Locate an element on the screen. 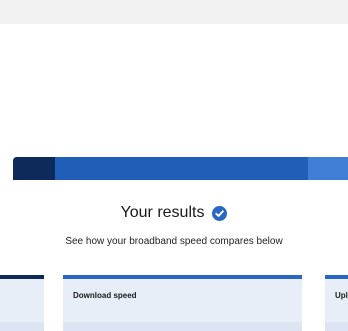 Image resolution: width=348 pixels, height=331 pixels. upload-speed-label: Upl is located at coordinates (341, 295).